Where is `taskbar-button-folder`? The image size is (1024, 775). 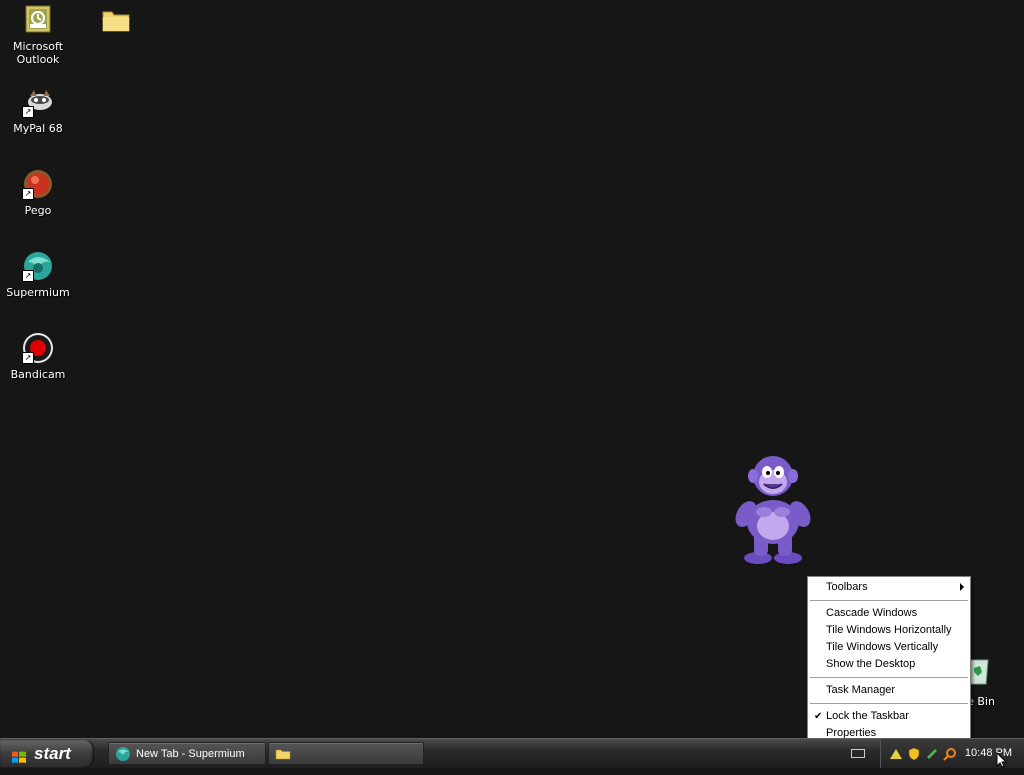 taskbar-button-folder is located at coordinates (346, 753).